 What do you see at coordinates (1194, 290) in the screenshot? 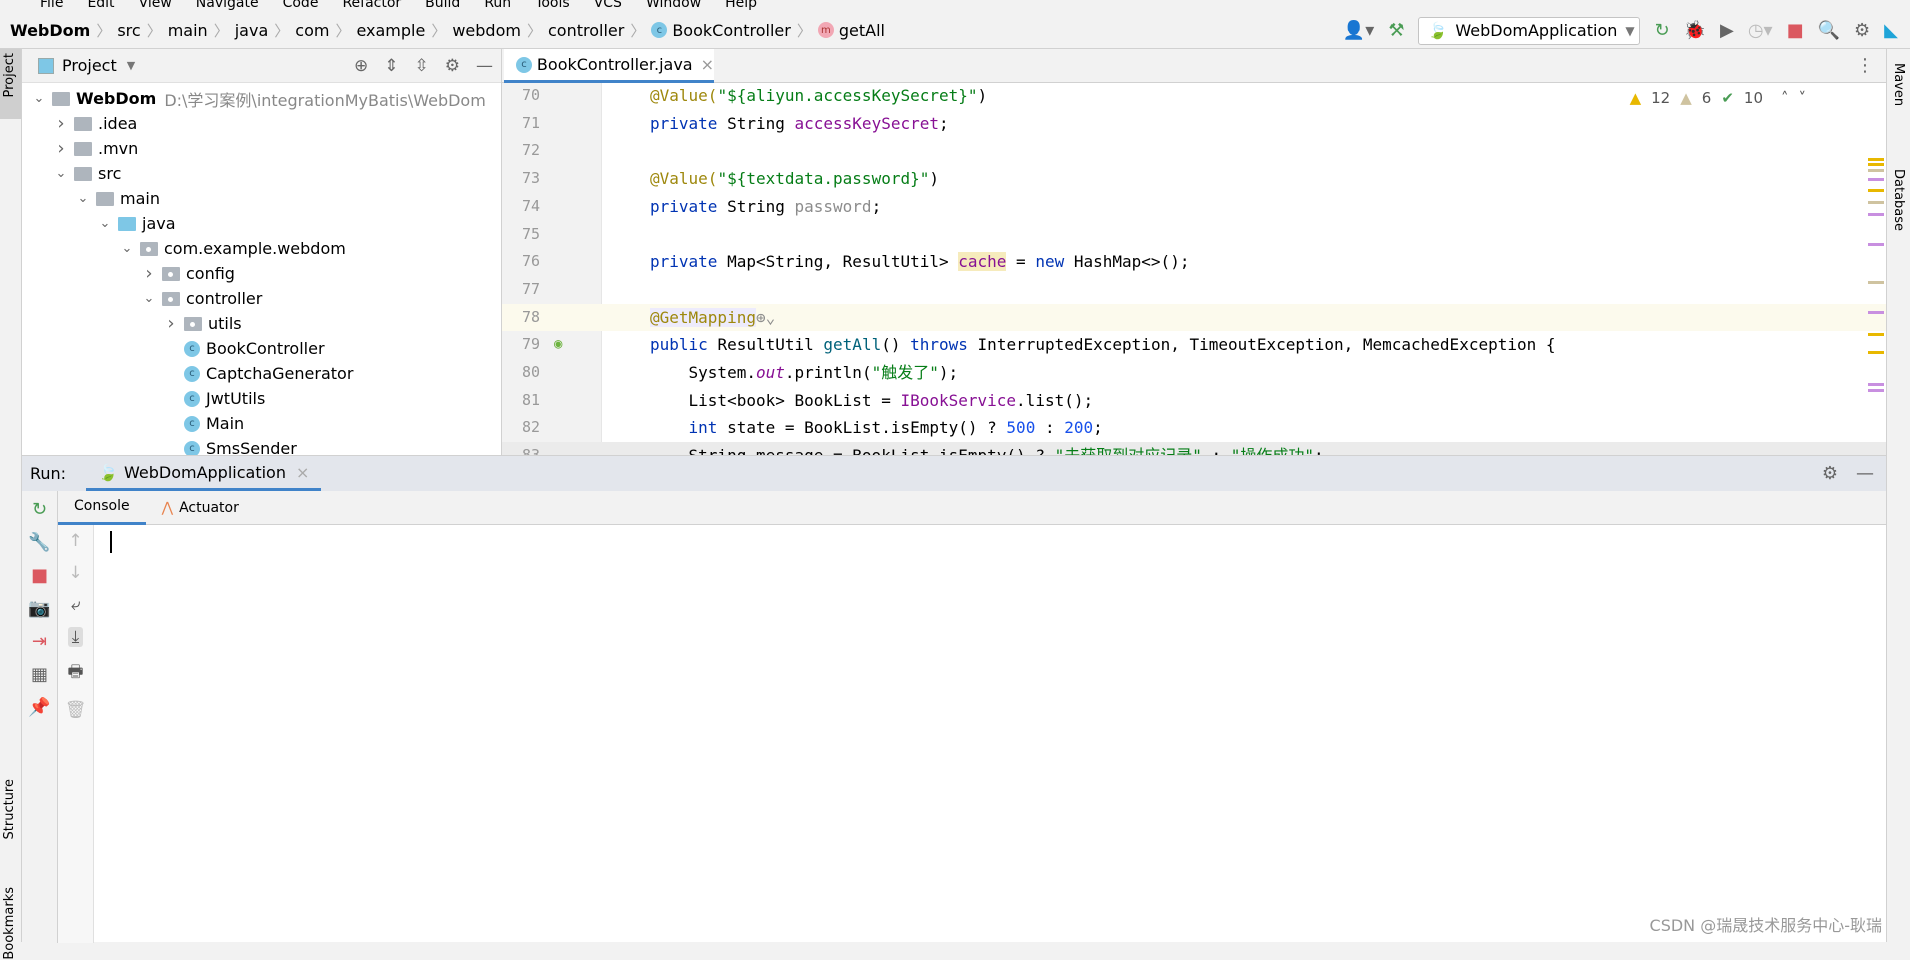
I see `code-line: 77` at bounding box center [1194, 290].